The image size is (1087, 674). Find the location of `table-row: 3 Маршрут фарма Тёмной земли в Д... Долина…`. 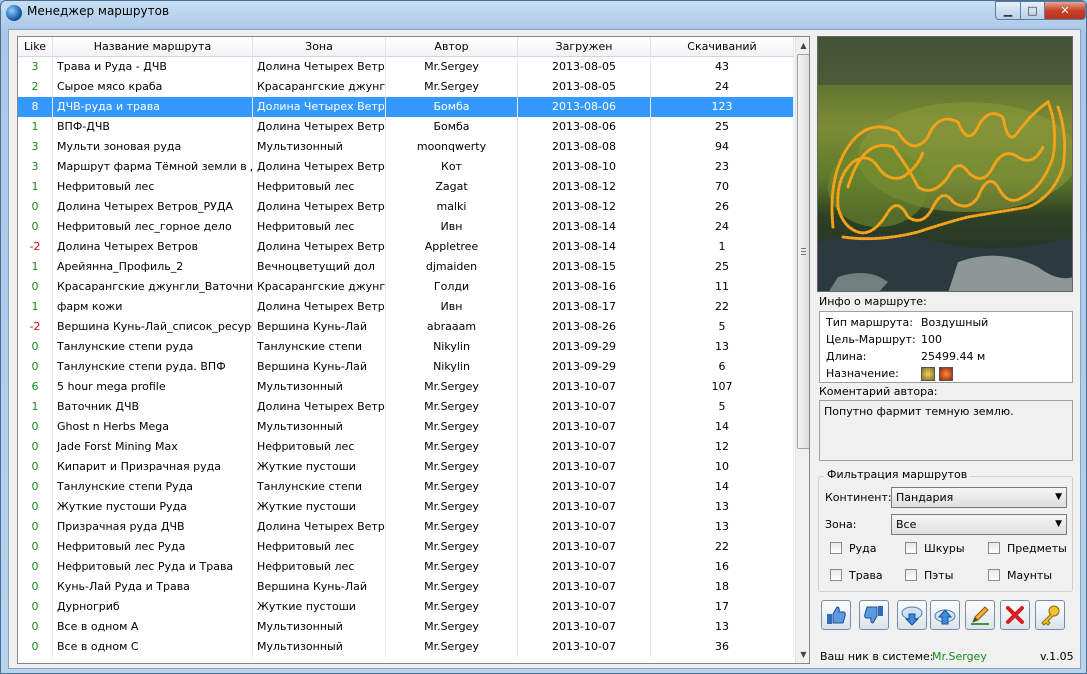

table-row: 3 Маршрут фарма Тёмной земли в Д... Долина… is located at coordinates (406, 167).